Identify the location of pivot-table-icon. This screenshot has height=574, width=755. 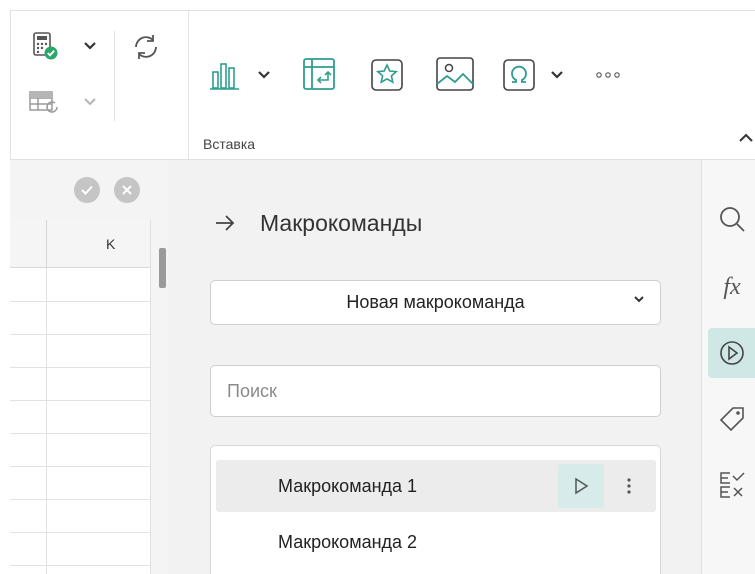
(319, 74).